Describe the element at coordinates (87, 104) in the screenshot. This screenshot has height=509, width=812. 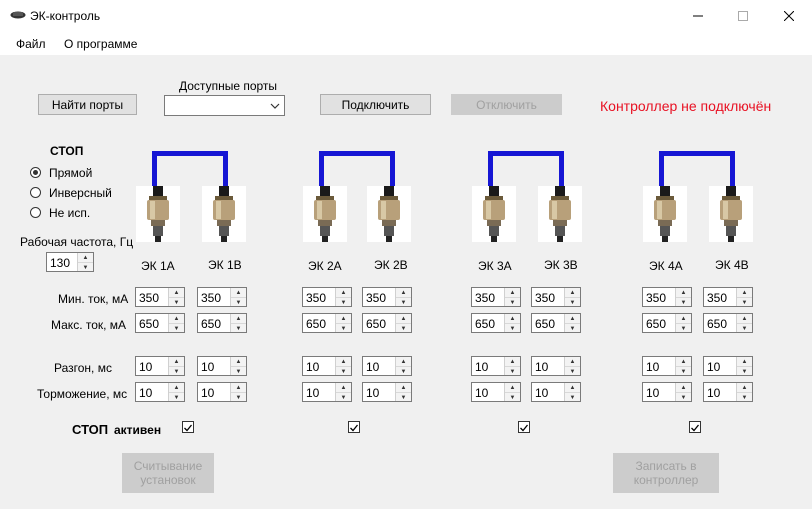
I see `find-ports-button: Найти порты` at that location.